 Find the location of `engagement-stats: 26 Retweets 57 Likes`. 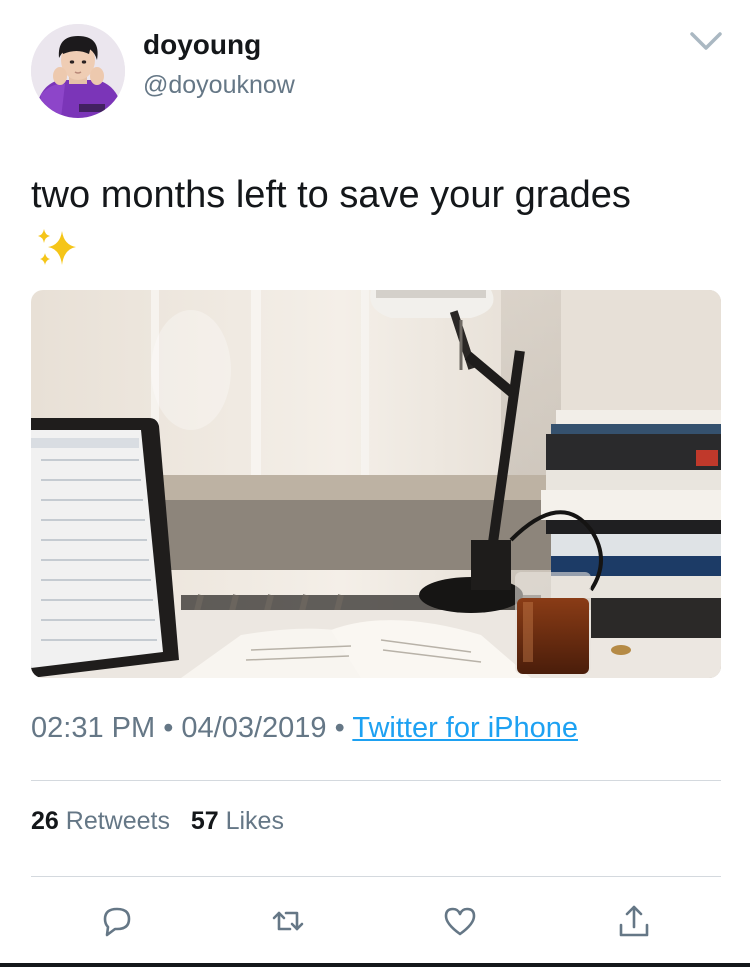

engagement-stats: 26 Retweets 57 Likes is located at coordinates (157, 821).